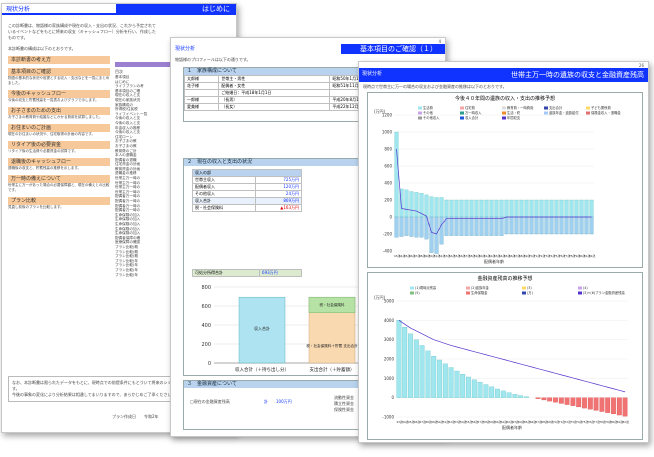  I want to click on y-tick-label: 600, so click(388, 166).